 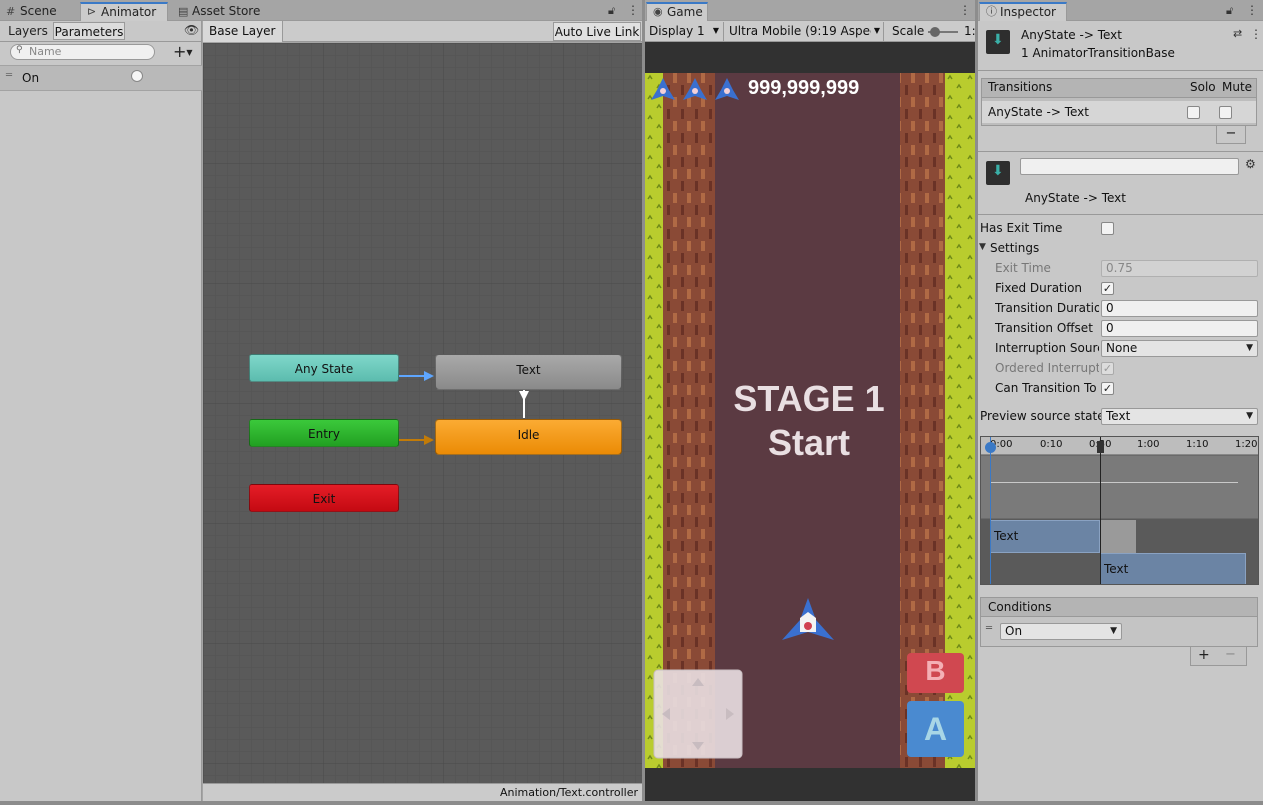 What do you see at coordinates (1023, 11) in the screenshot?
I see `tab-inspector: ⓘ Inspector` at bounding box center [1023, 11].